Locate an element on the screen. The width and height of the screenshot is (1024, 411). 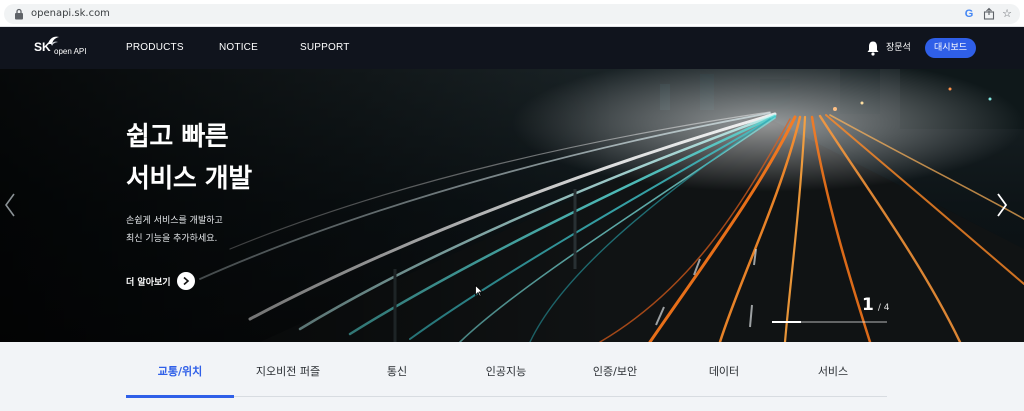
active-tab-indicator is located at coordinates (180, 396).